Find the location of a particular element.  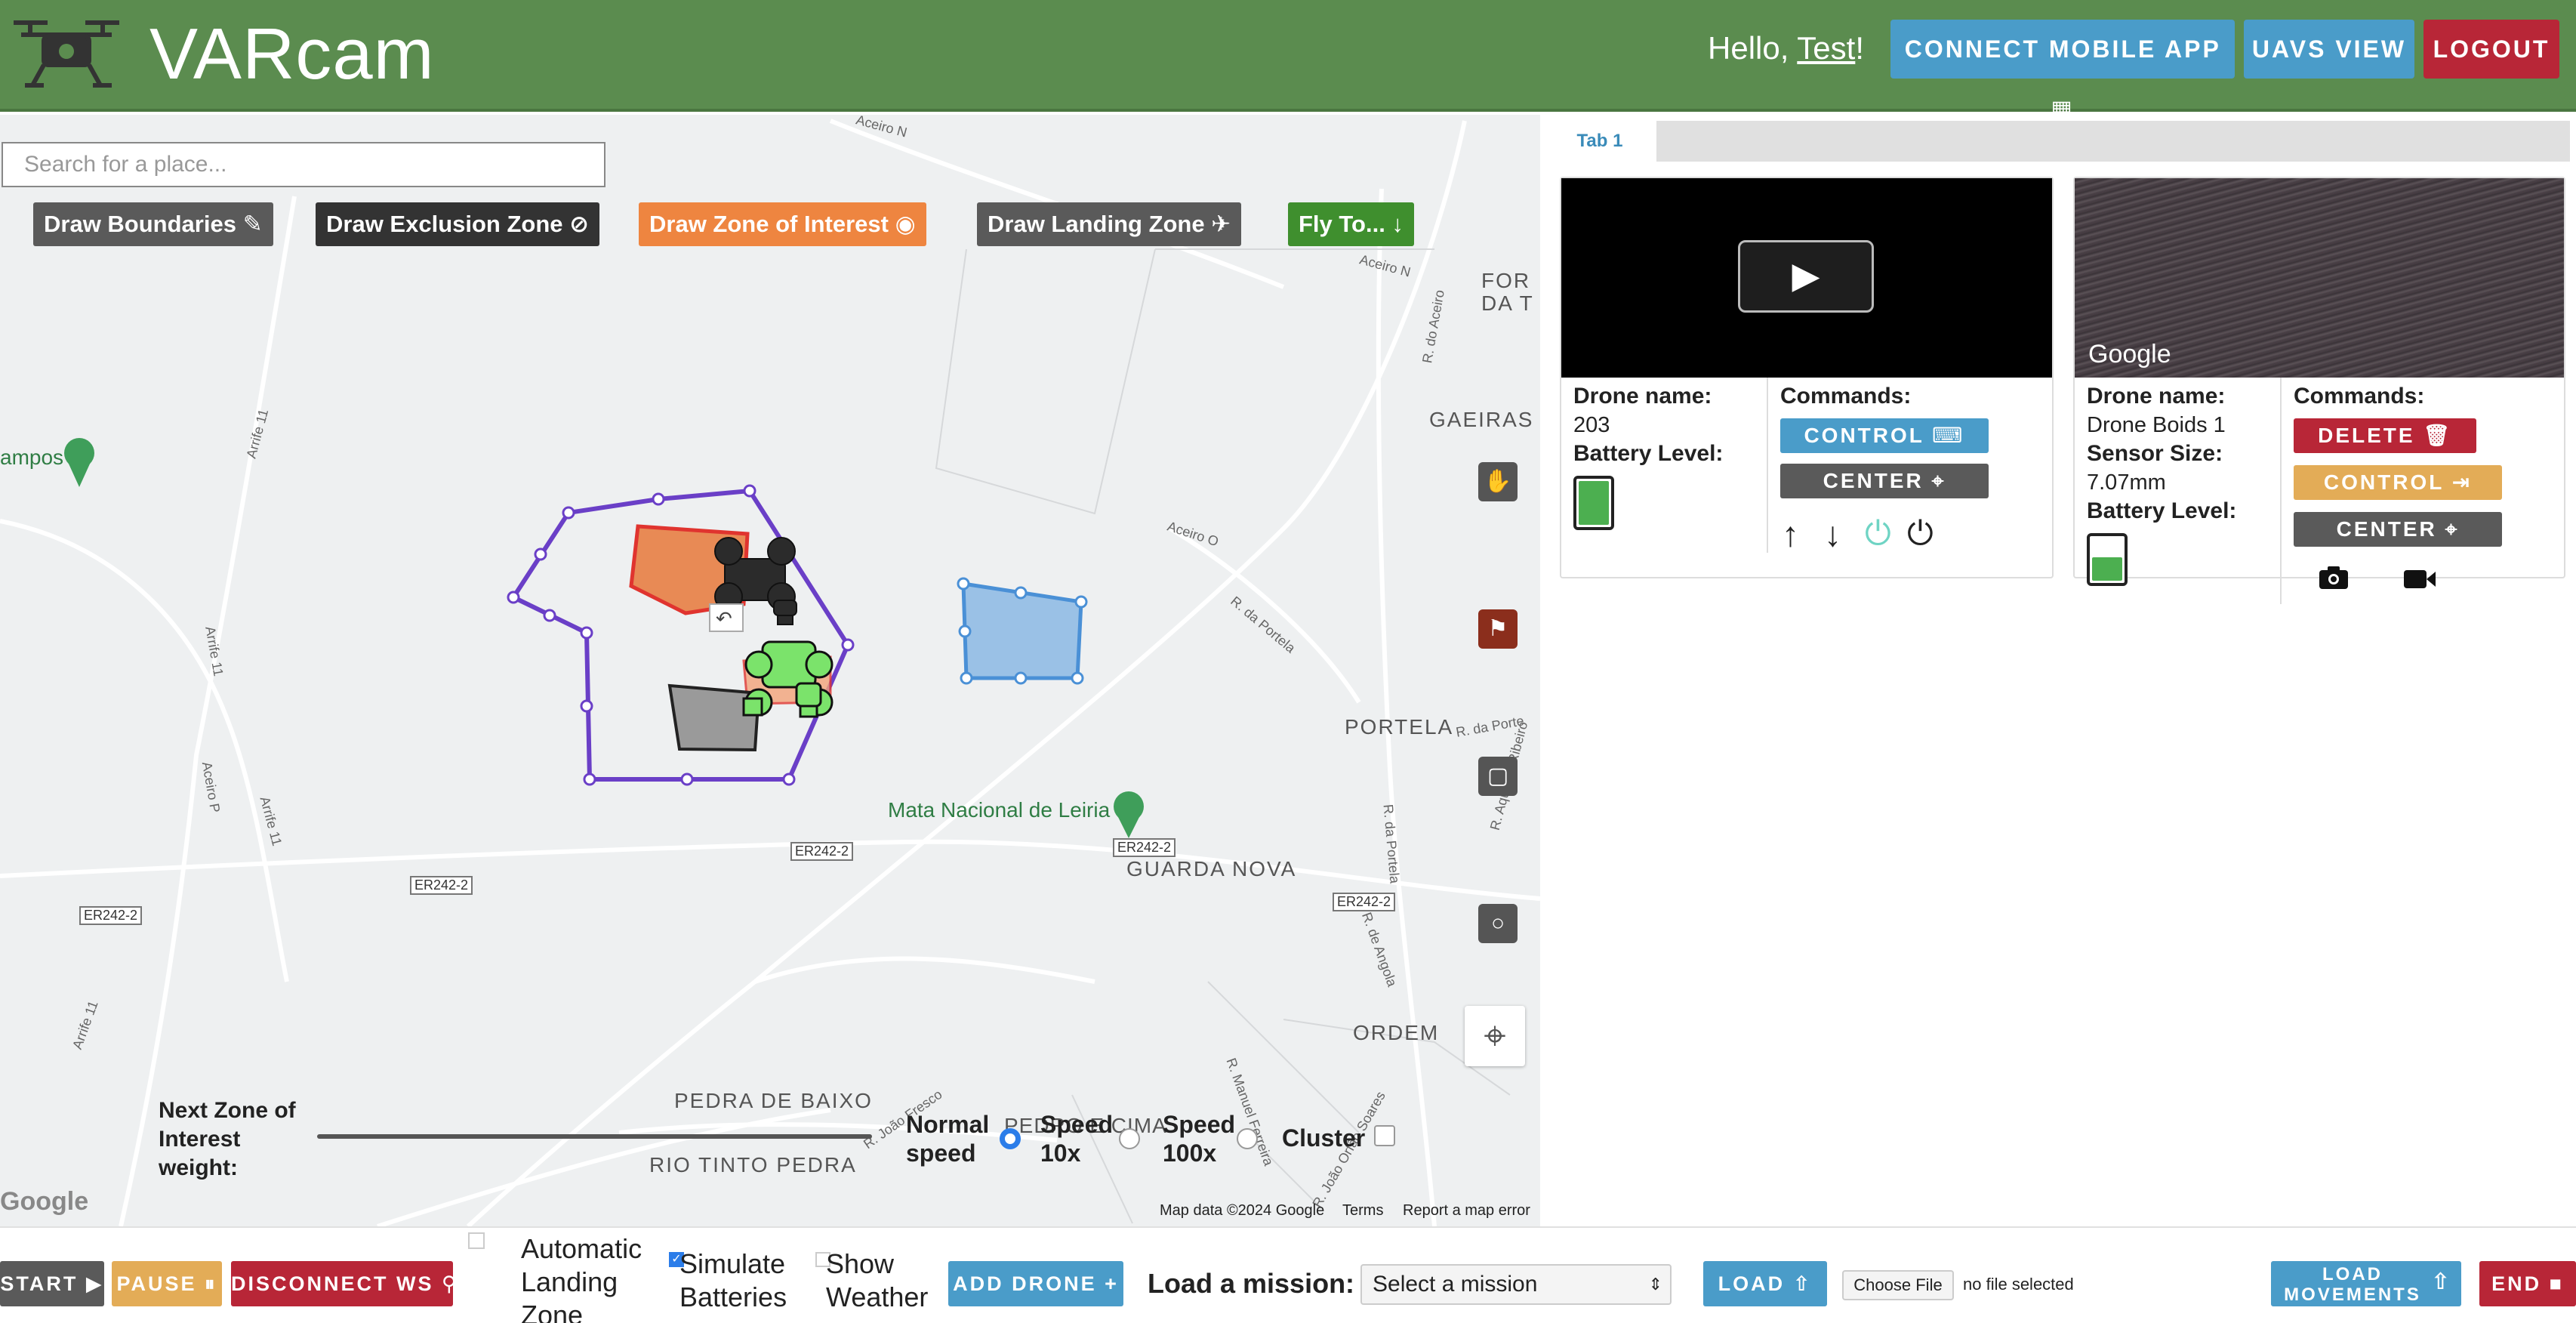

pause-button: PAUSE ⏸ is located at coordinates (167, 1283).